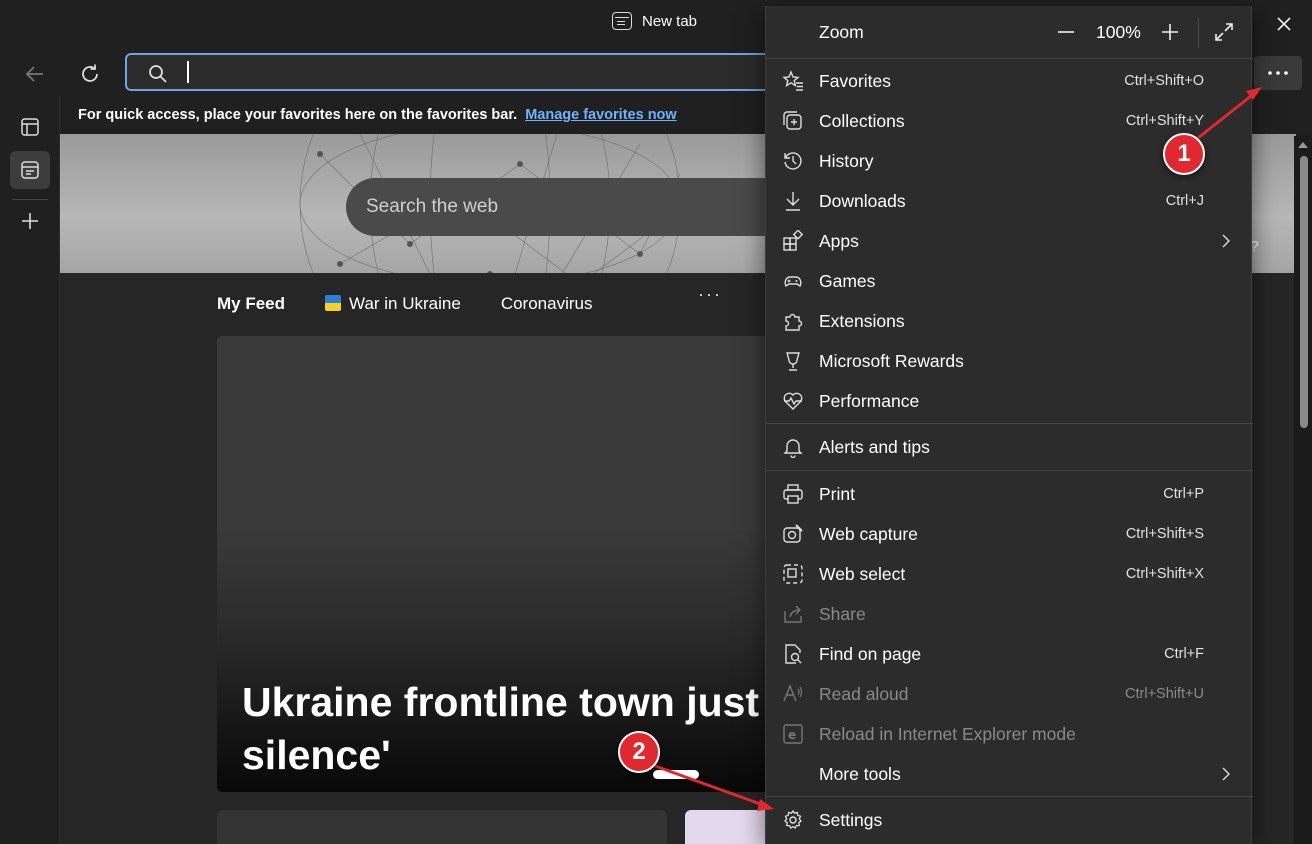  What do you see at coordinates (1184, 201) in the screenshot?
I see `menu-item-shortcut: Ctrl+J` at bounding box center [1184, 201].